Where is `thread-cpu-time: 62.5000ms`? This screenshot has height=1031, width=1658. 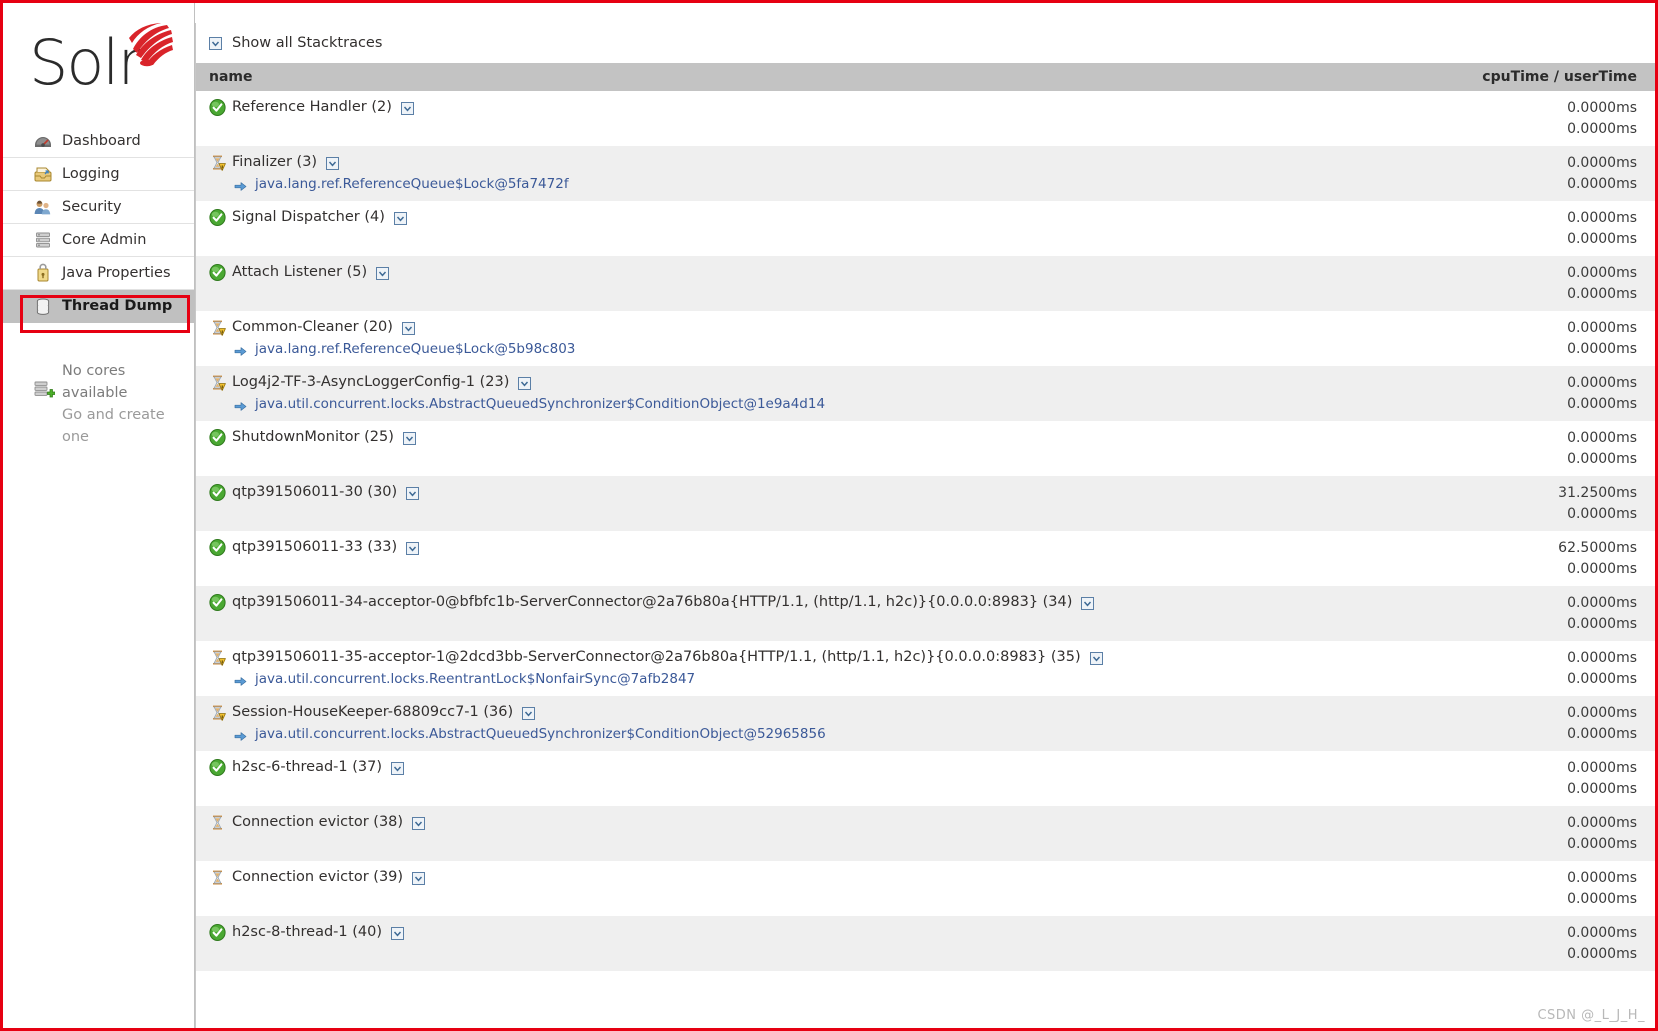
thread-cpu-time: 62.5000ms is located at coordinates (1597, 548).